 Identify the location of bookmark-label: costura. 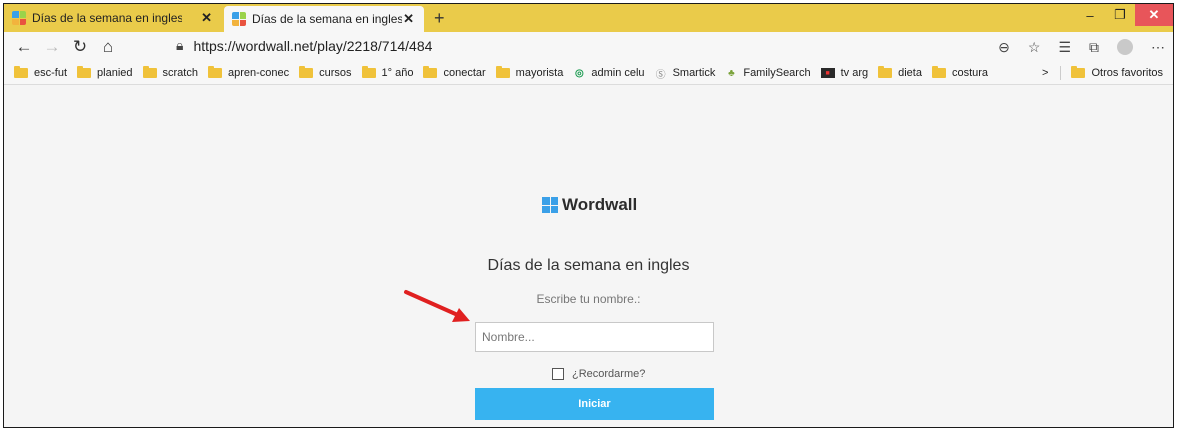
(970, 73).